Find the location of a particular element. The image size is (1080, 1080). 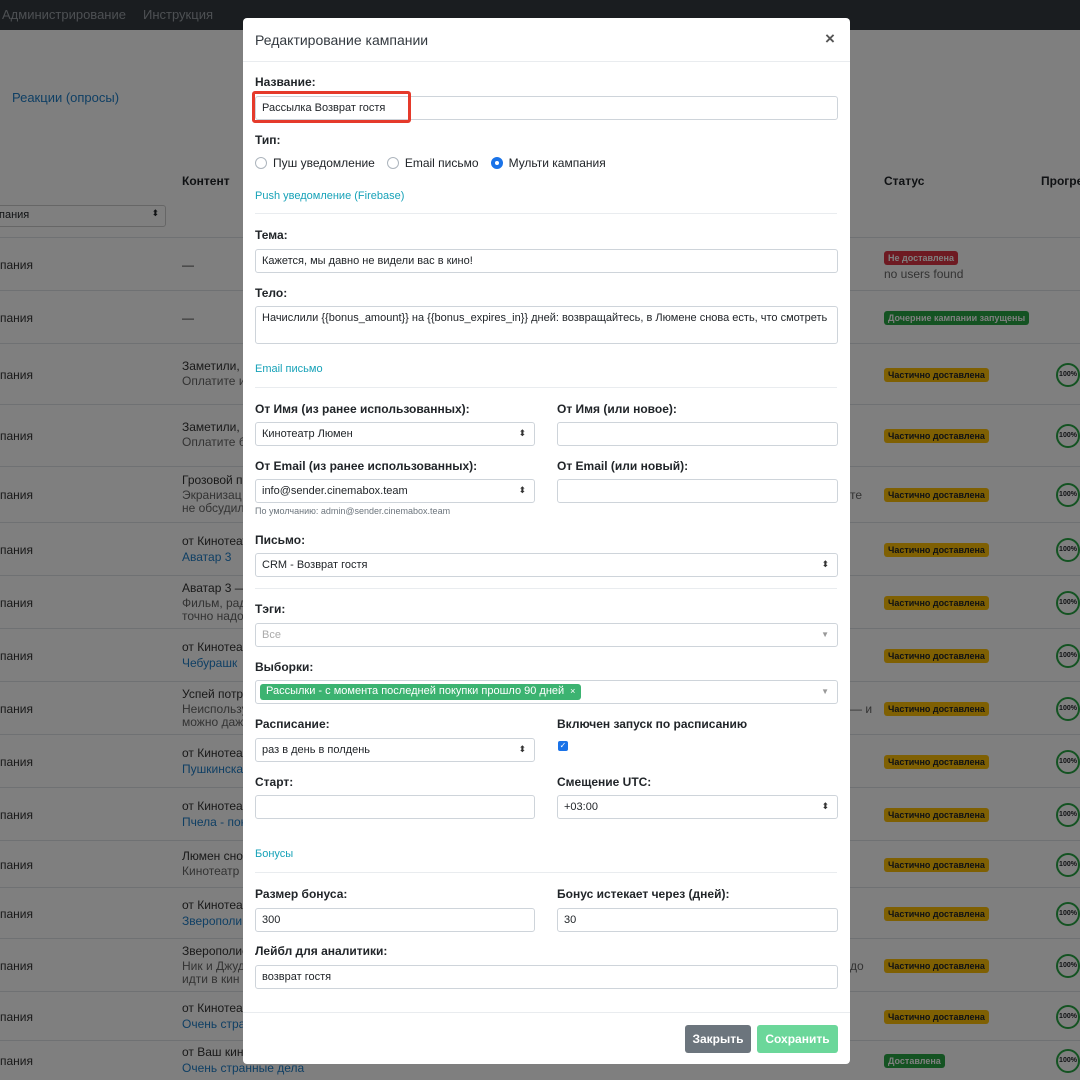

body-label: Тело: is located at coordinates (271, 293).